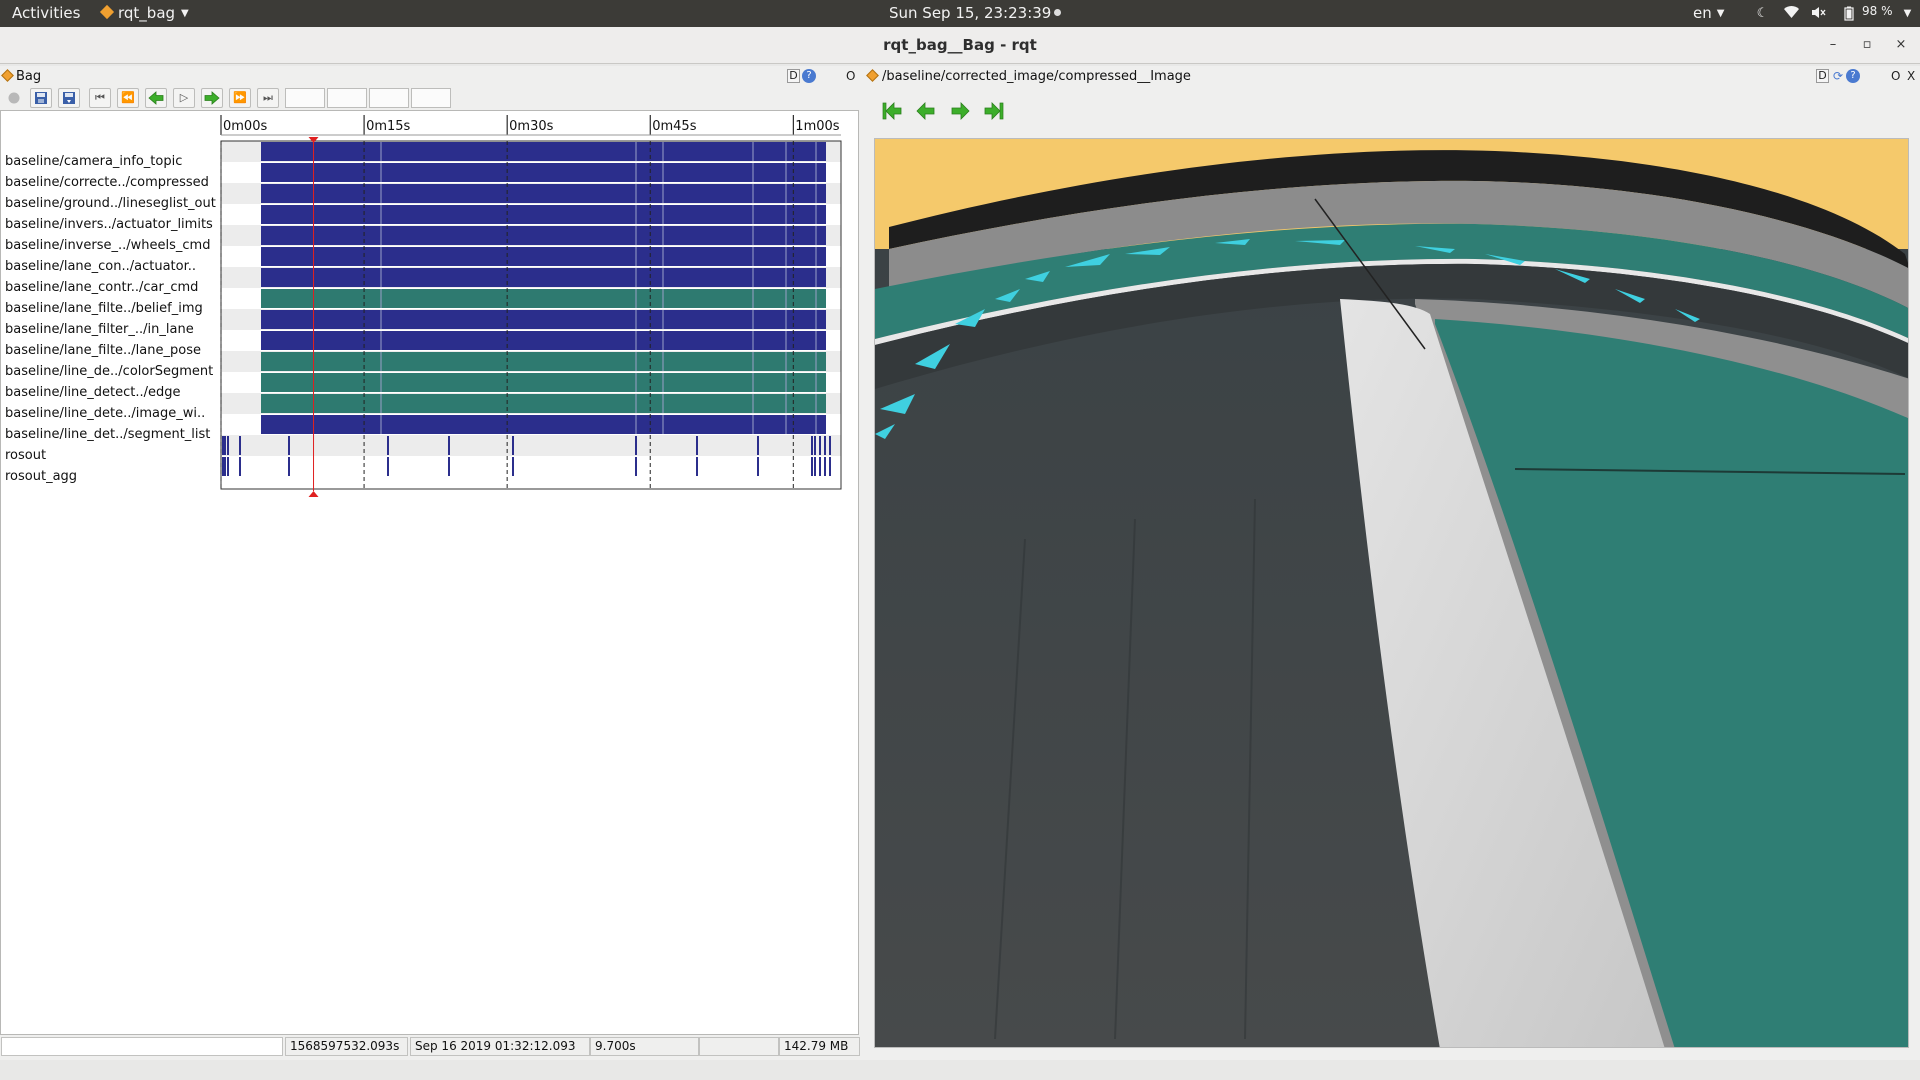  Describe the element at coordinates (305, 98) in the screenshot. I see `zoom-in-button` at that location.